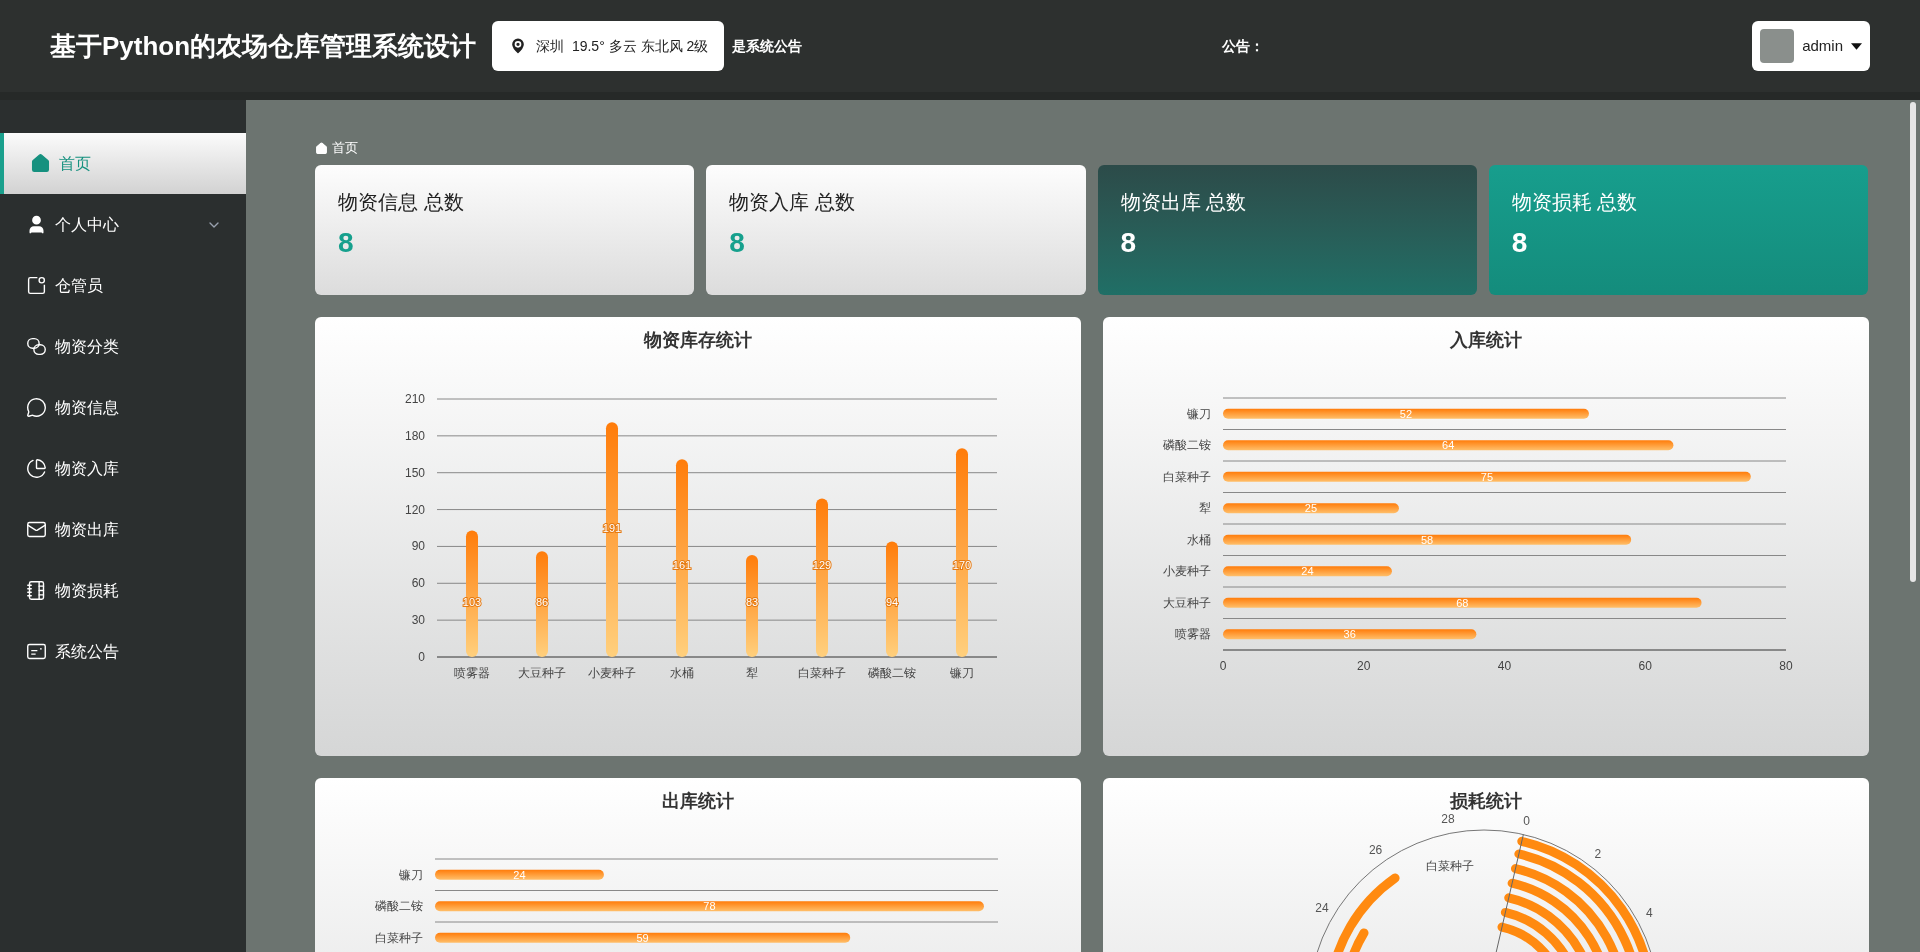 Image resolution: width=1920 pixels, height=952 pixels. Describe the element at coordinates (642, 937) in the screenshot. I see `bar-value-label: 59` at that location.